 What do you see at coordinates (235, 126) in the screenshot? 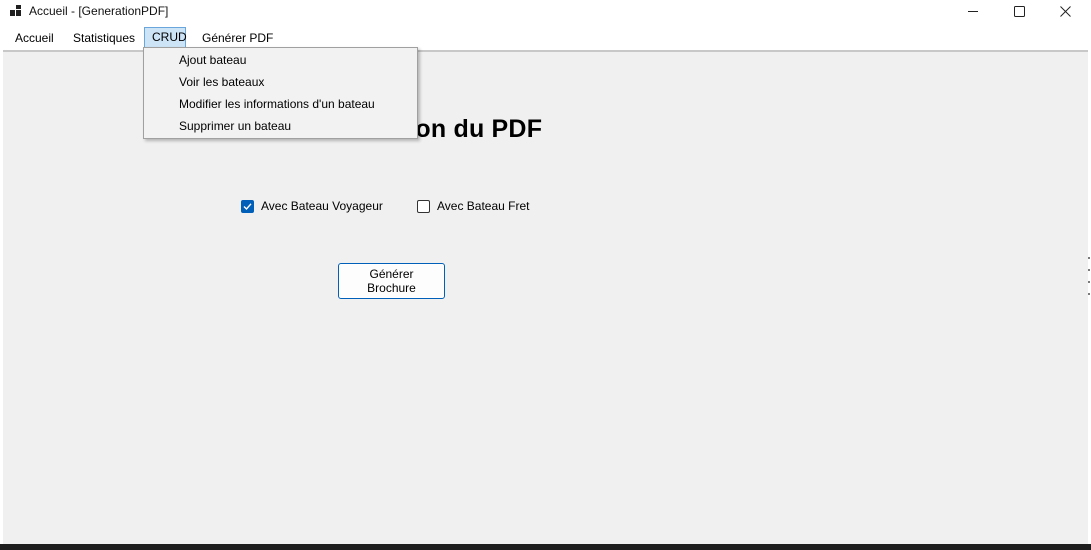
I see `menu-item-supprimer-bateau: Supprimer un bateau` at bounding box center [235, 126].